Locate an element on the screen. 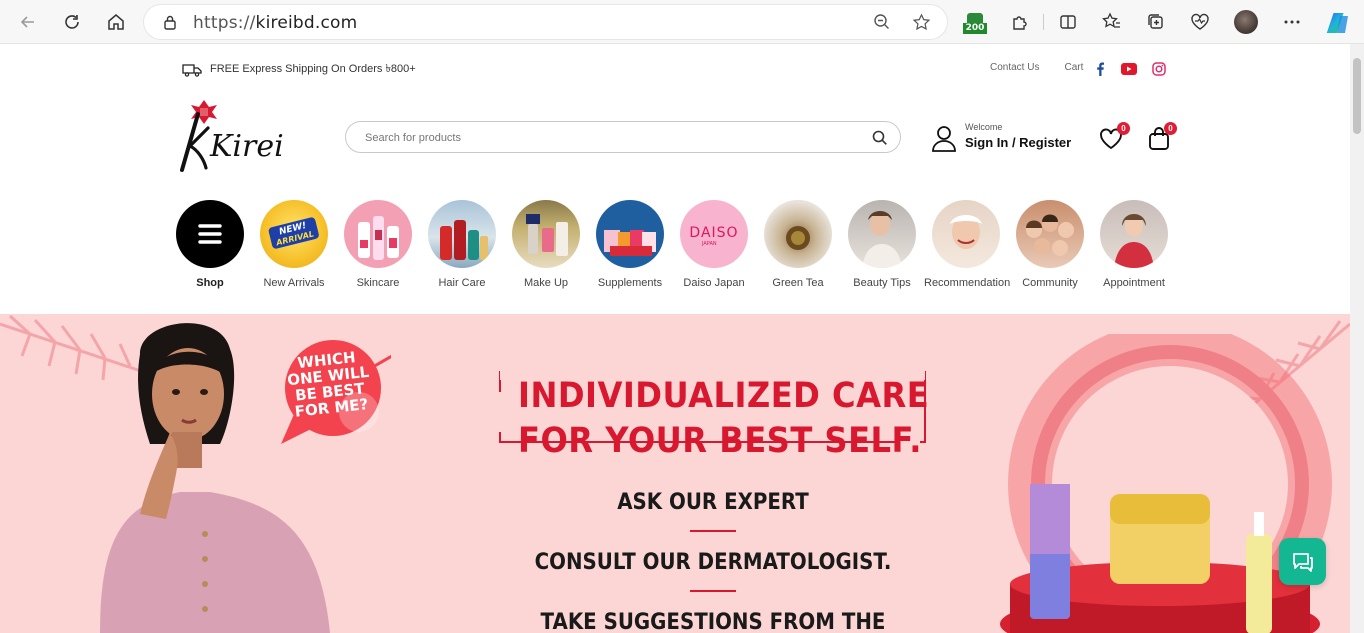 Image resolution: width=1364 pixels, height=633 pixels. collections-icon is located at coordinates (1156, 22).